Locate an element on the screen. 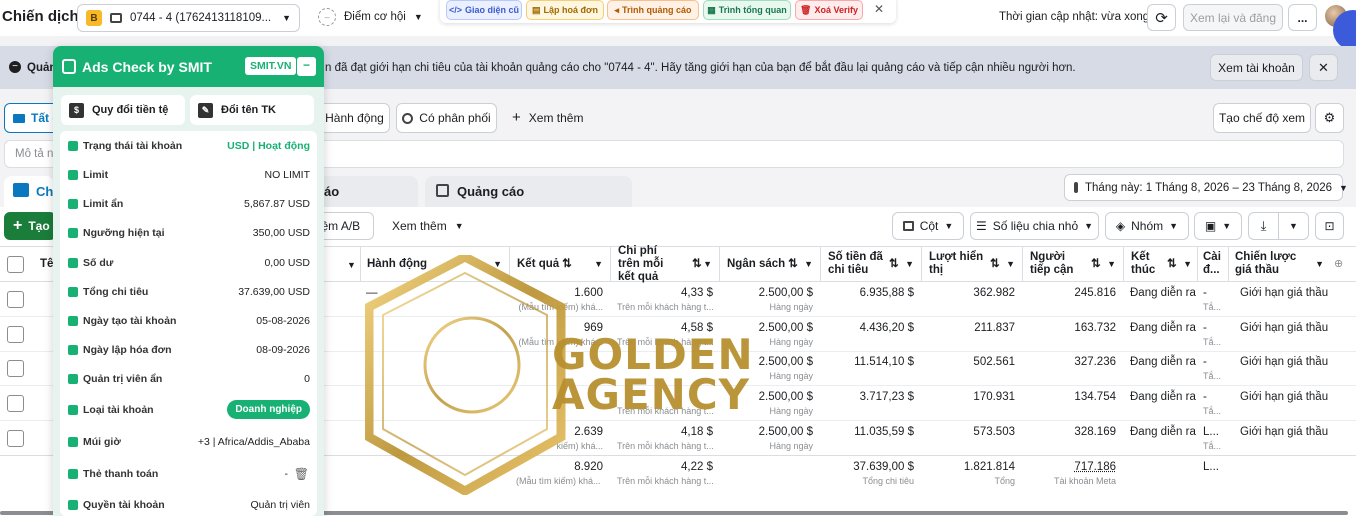  panel-info-value: - is located at coordinates (287, 474).